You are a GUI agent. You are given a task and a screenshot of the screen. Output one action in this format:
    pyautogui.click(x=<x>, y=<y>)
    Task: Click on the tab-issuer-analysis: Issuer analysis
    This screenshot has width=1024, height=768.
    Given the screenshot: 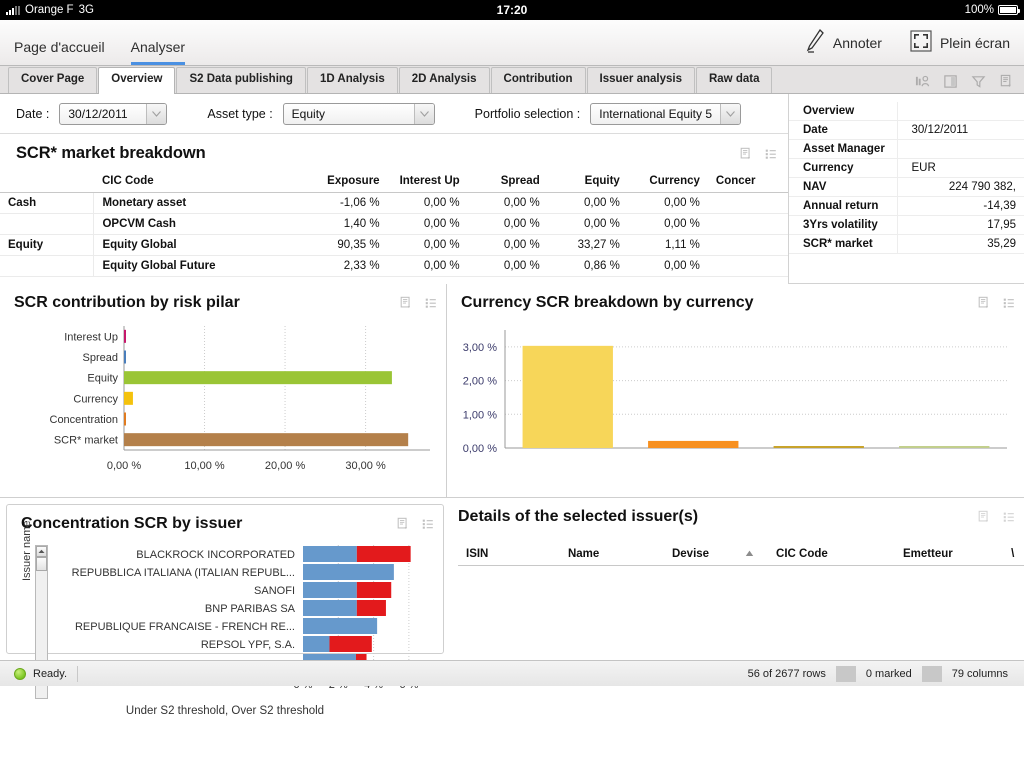 What is the action you would take?
    pyautogui.click(x=640, y=80)
    